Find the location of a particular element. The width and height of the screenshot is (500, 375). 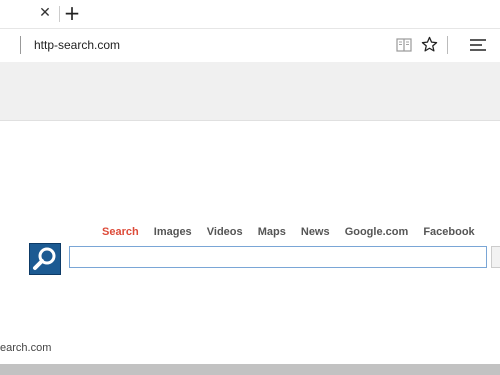

nav-link-google: Google.com is located at coordinates (377, 232).